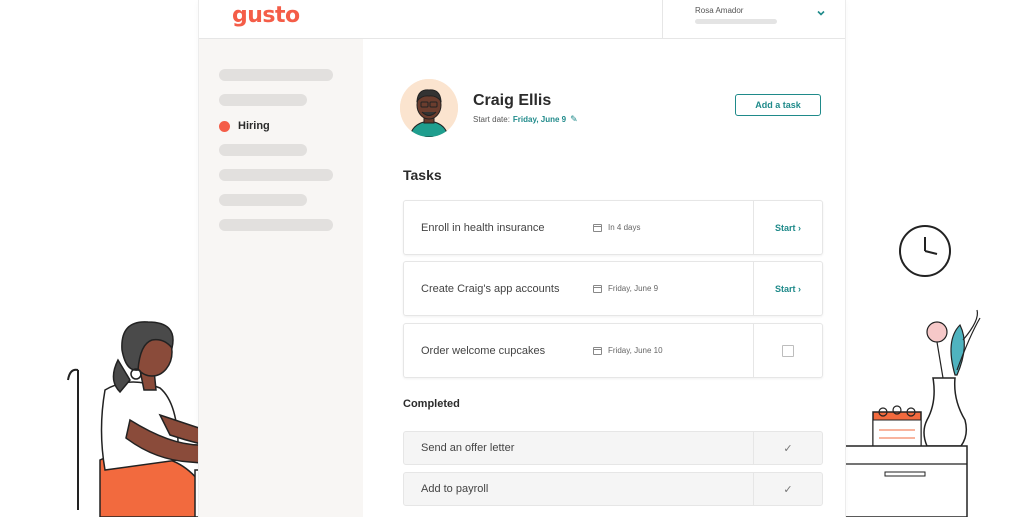 The image size is (1024, 517). What do you see at coordinates (719, 10) in the screenshot?
I see `account-name: Rosa Amador` at bounding box center [719, 10].